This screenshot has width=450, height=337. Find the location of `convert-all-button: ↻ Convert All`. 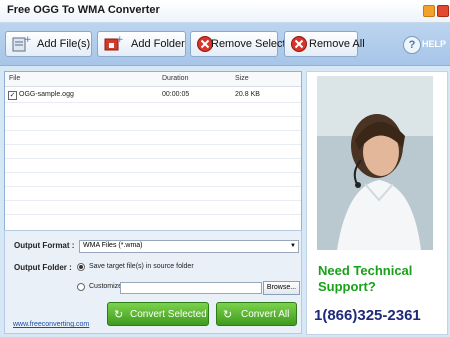

convert-all-button: ↻ Convert All is located at coordinates (256, 314).